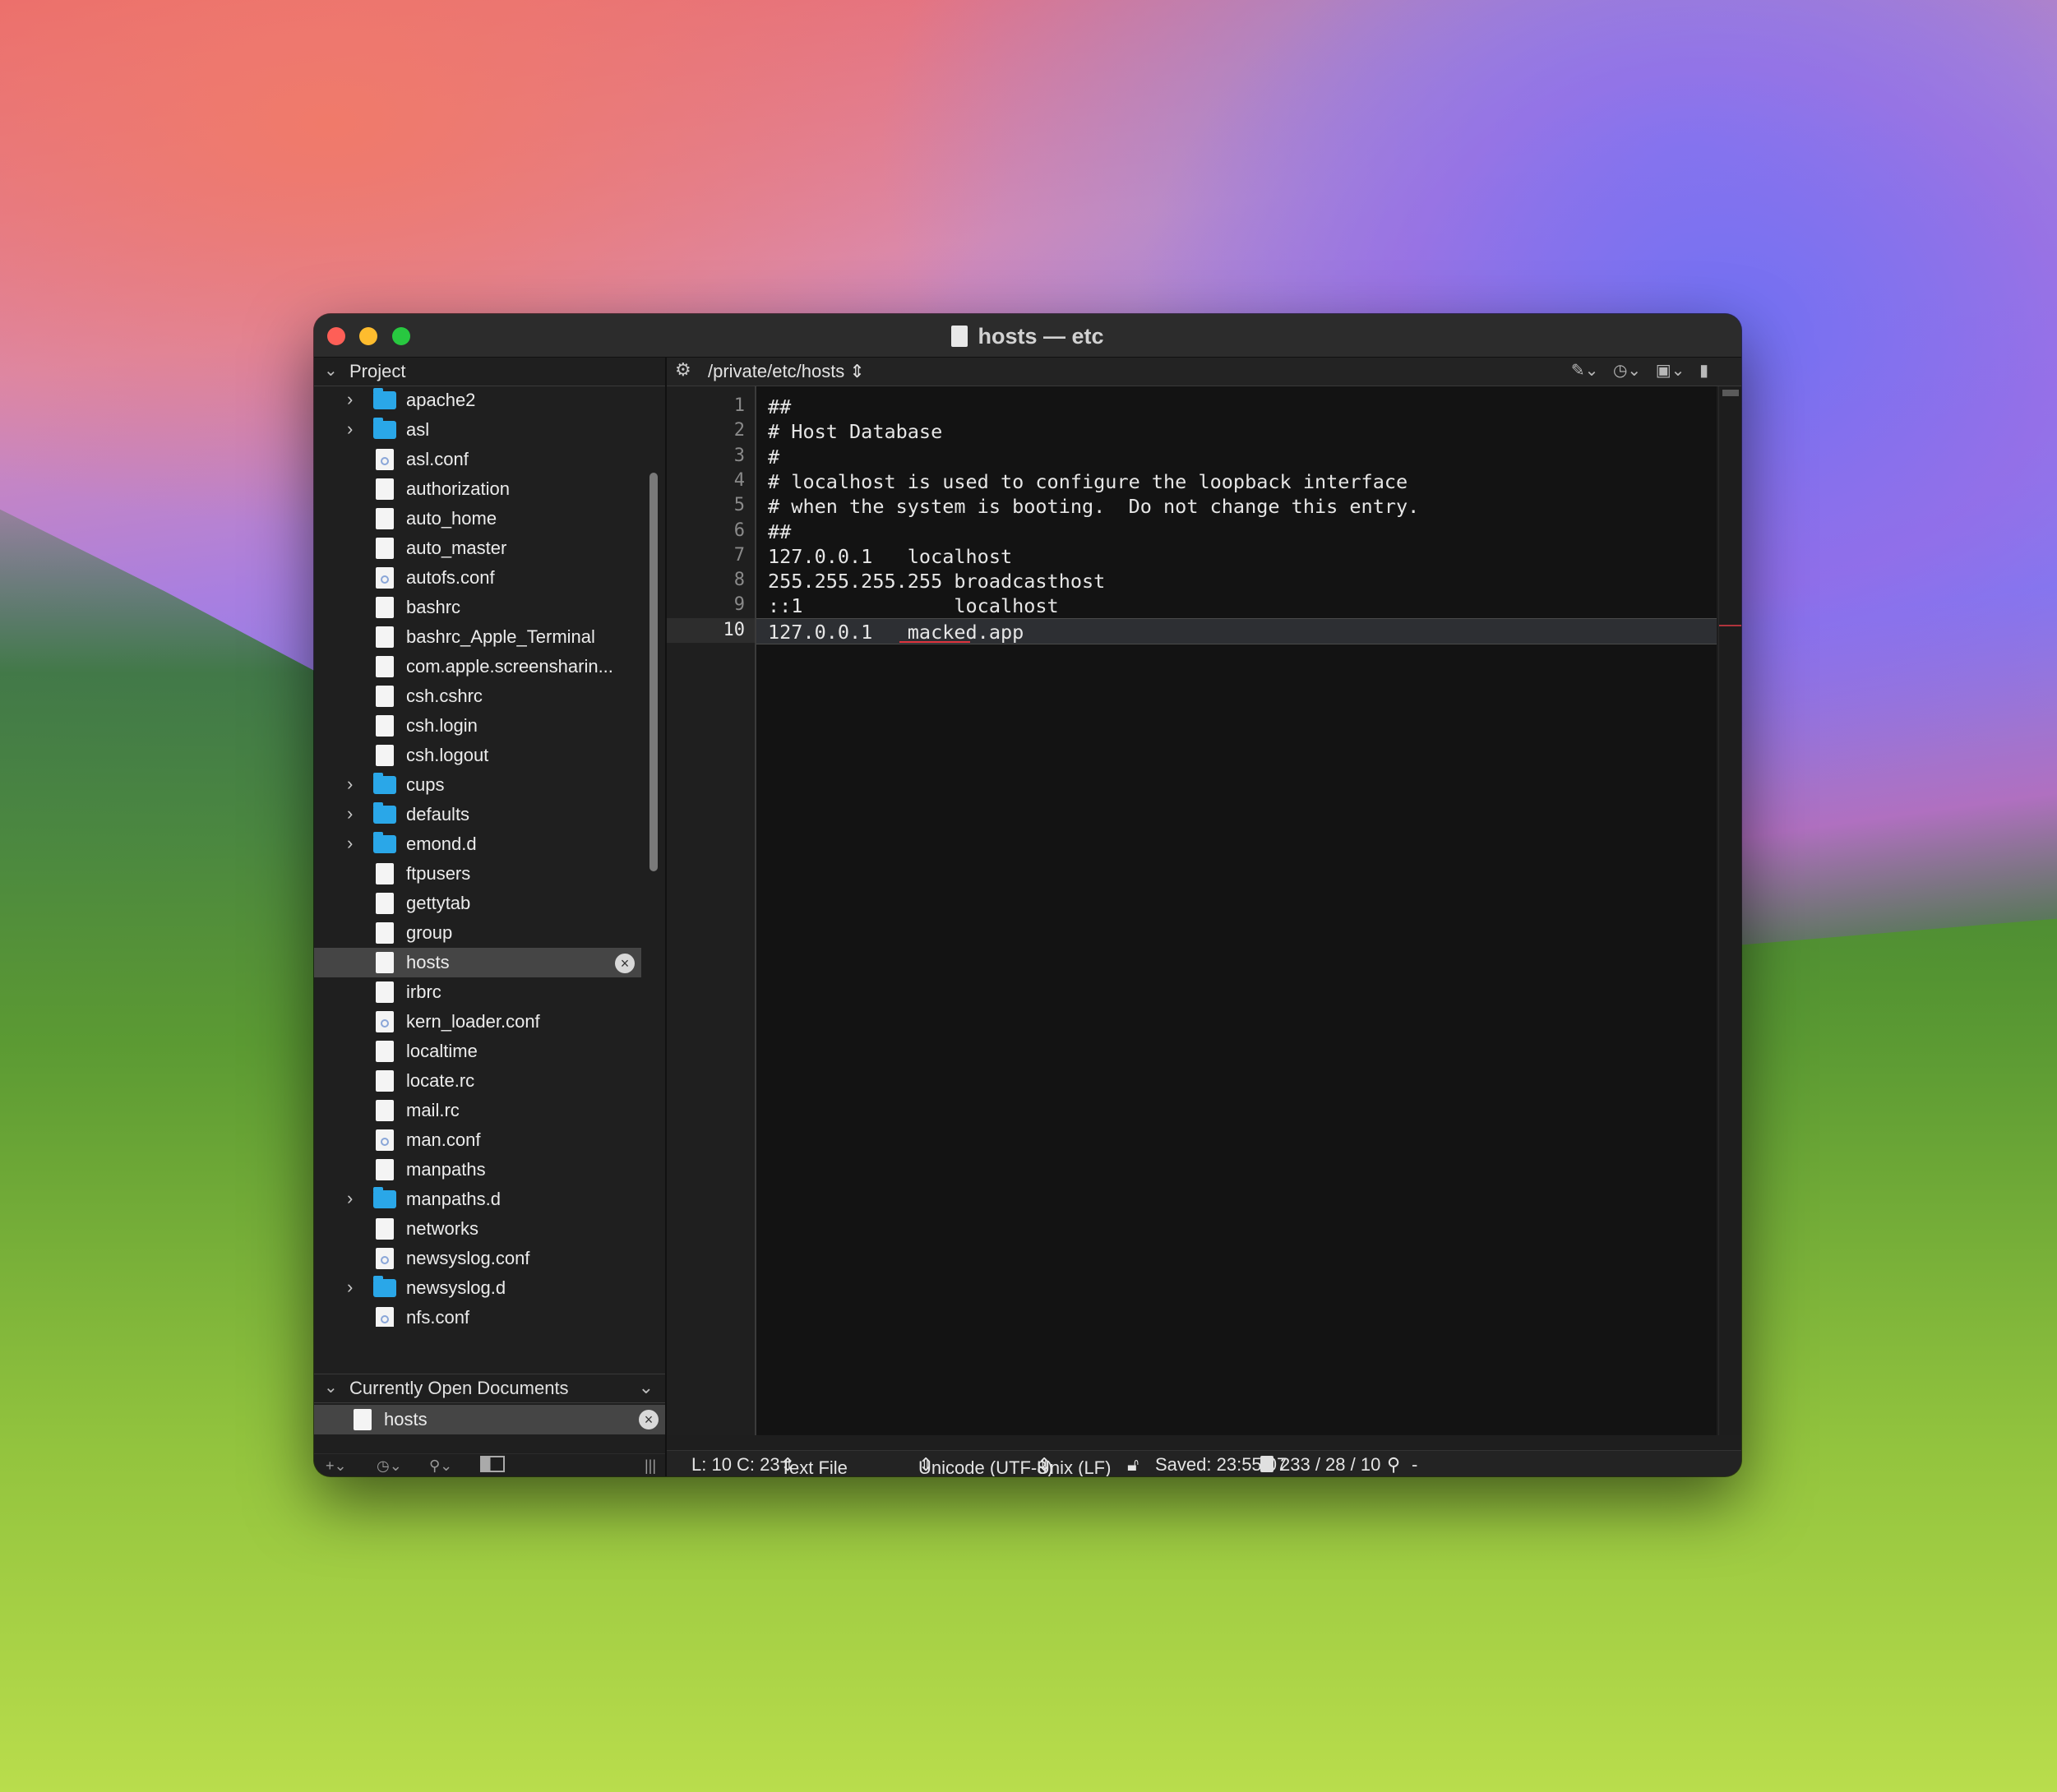 This screenshot has width=2057, height=1792. I want to click on sidebar-item-irbrc: irbrc, so click(477, 992).